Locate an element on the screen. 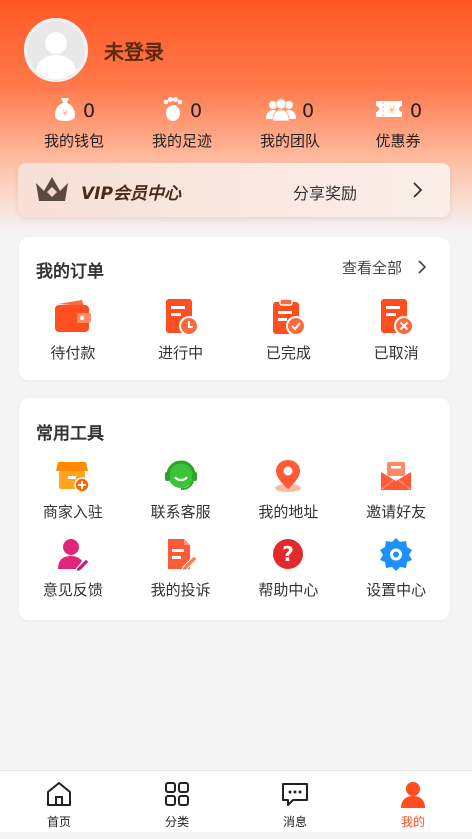 The width and height of the screenshot is (472, 839). coupon-icon: ¥ is located at coordinates (389, 111).